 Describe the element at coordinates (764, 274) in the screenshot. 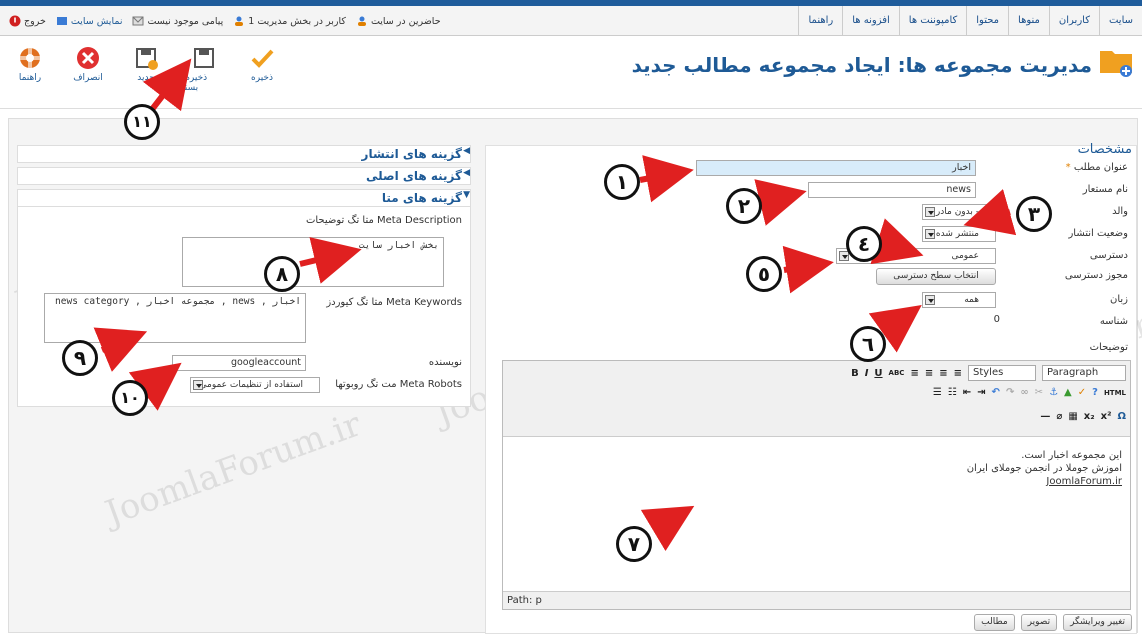

I see `annotation-5: ٥` at that location.